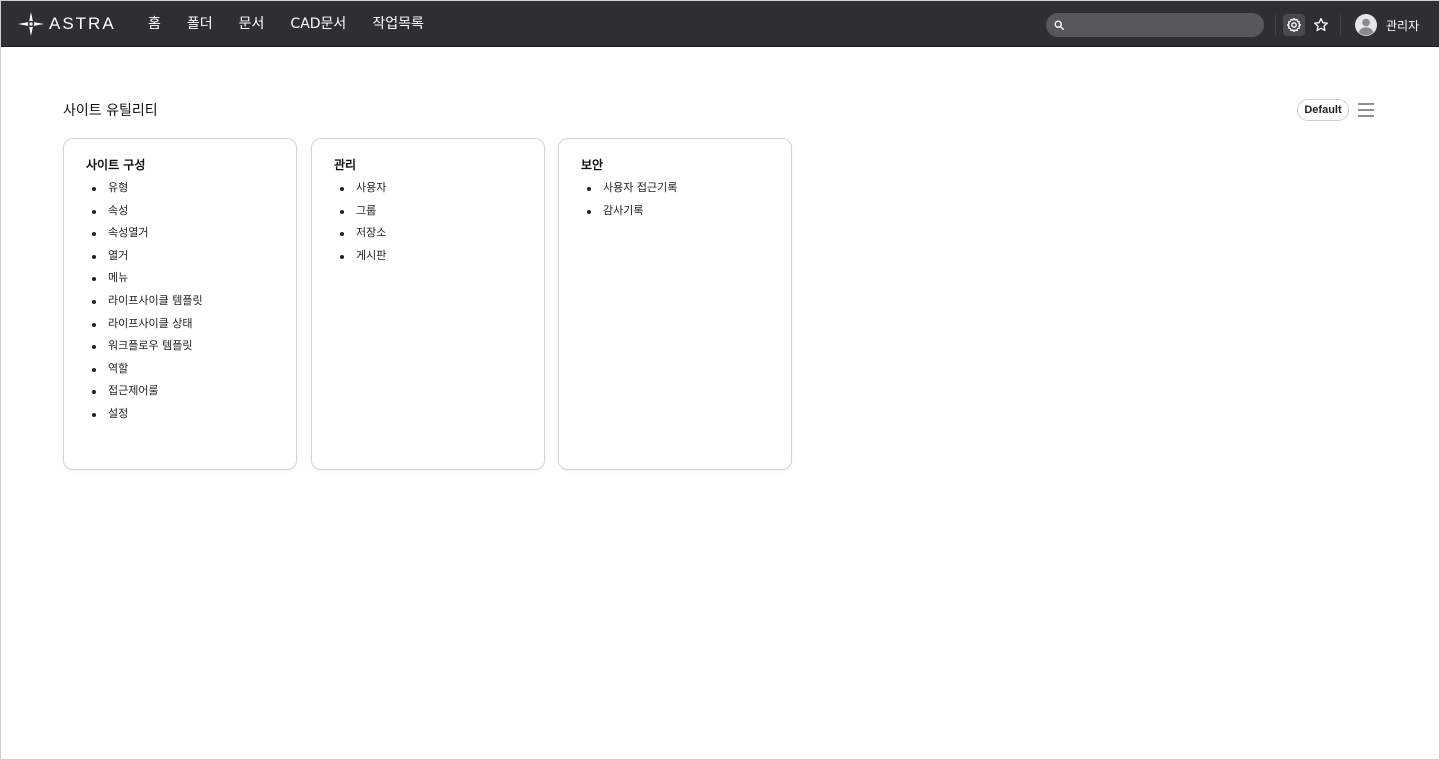 The width and height of the screenshot is (1440, 760). I want to click on search-icon, so click(1059, 25).